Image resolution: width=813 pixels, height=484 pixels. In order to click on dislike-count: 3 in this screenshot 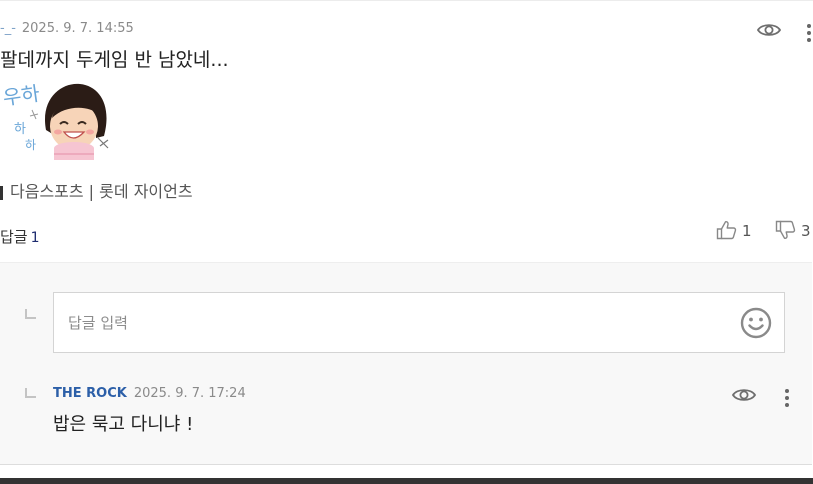, I will do `click(806, 231)`.